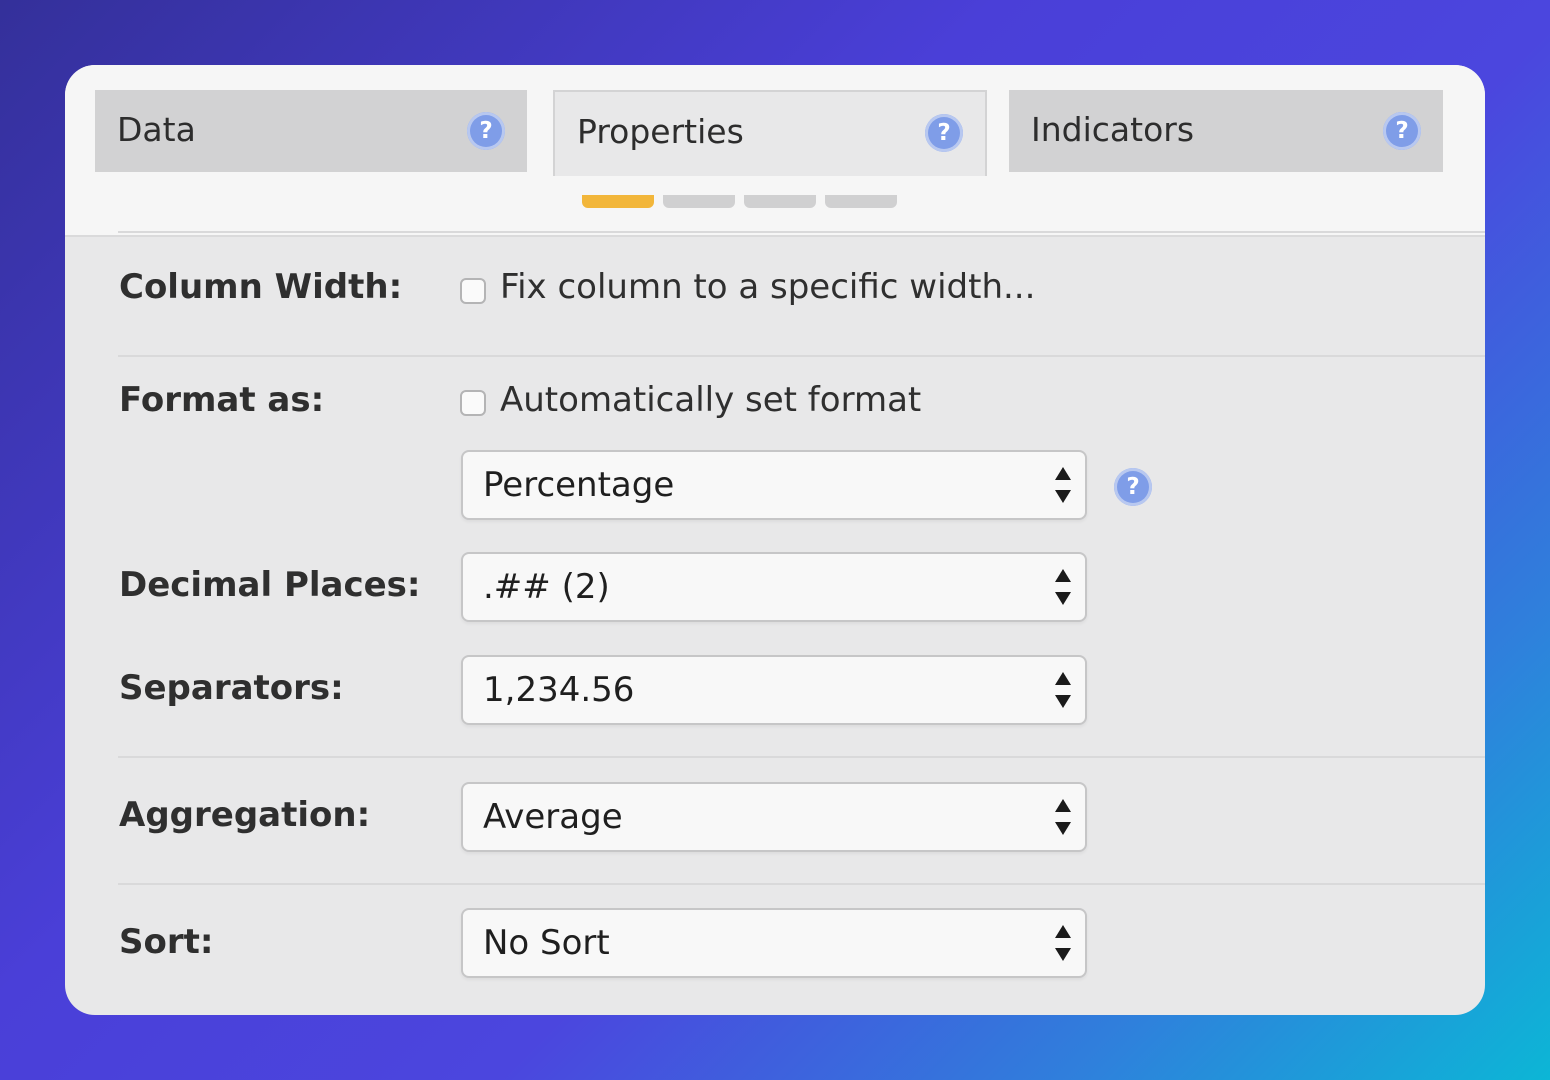 The width and height of the screenshot is (1550, 1080). What do you see at coordinates (710, 400) in the screenshot?
I see `auto-format-text: Automatically set format` at bounding box center [710, 400].